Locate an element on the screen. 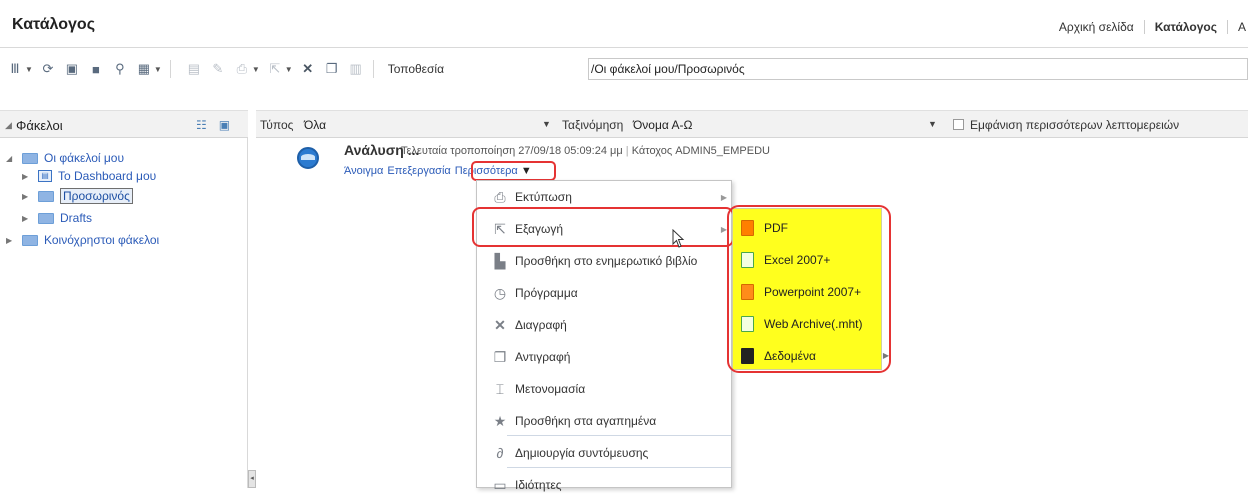 Image resolution: width=1248 pixels, height=499 pixels. tree-item-label: Οι φάκελοί μου is located at coordinates (84, 158).